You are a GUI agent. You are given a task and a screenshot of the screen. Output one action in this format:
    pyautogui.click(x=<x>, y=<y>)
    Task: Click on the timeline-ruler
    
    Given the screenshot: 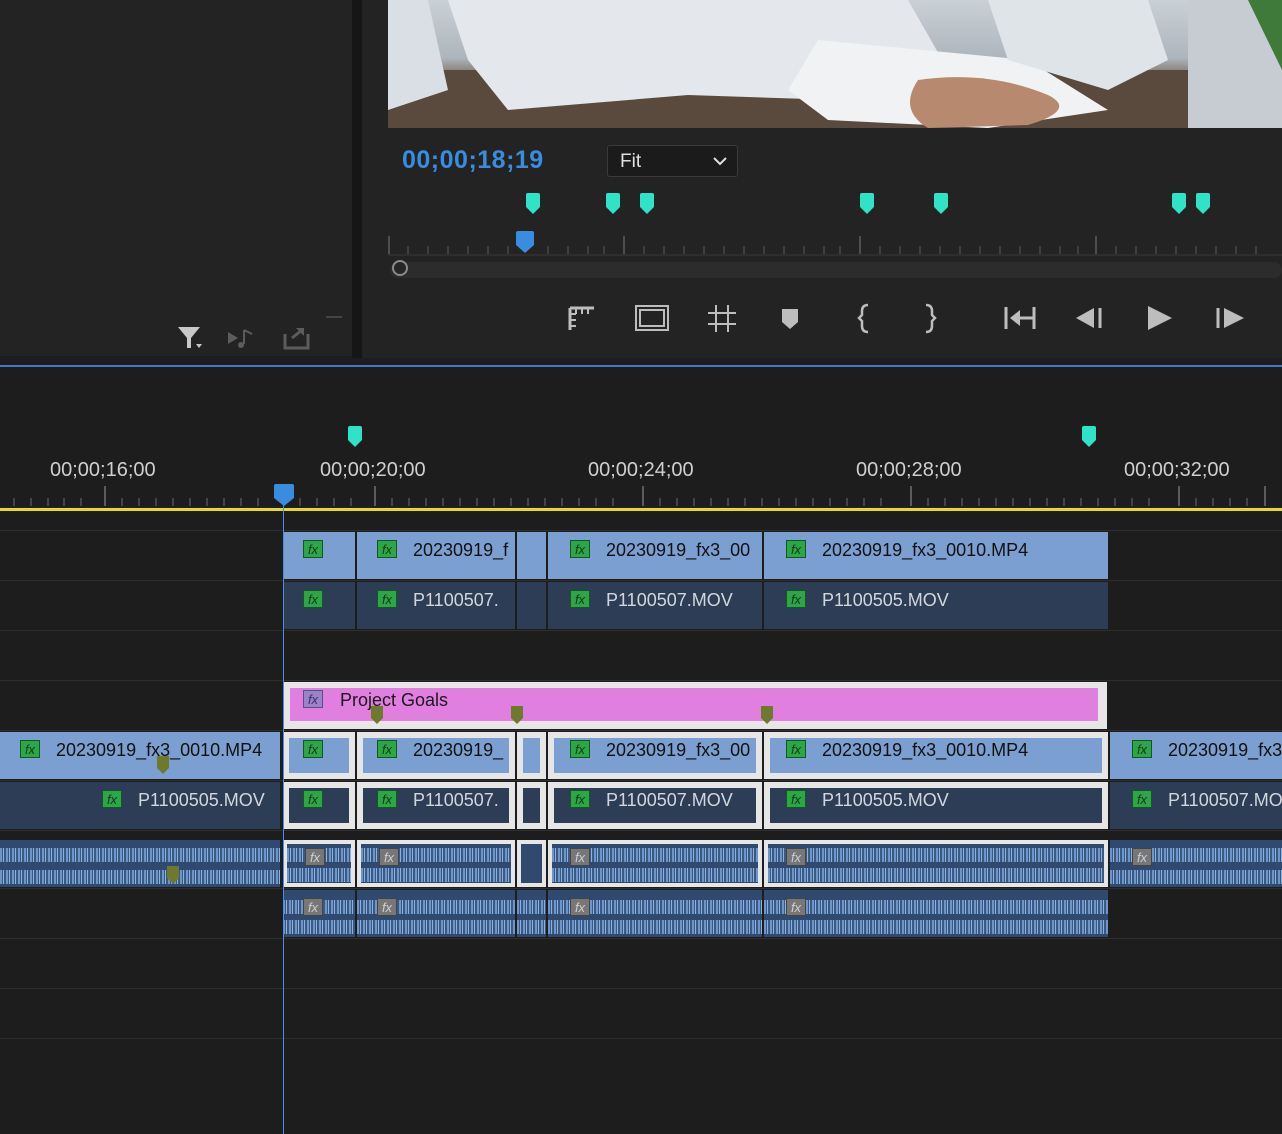 What is the action you would take?
    pyautogui.click(x=641, y=467)
    